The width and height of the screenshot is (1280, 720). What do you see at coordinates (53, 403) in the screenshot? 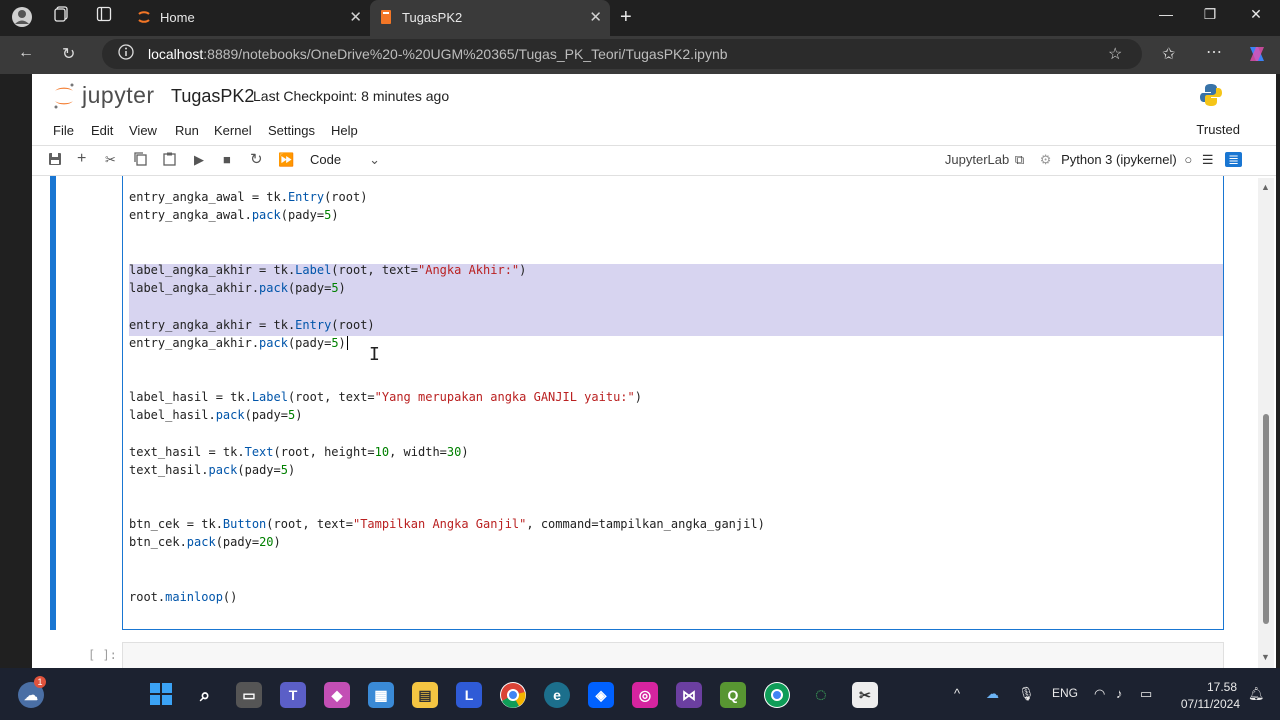
I see `active-cell-indicator` at bounding box center [53, 403].